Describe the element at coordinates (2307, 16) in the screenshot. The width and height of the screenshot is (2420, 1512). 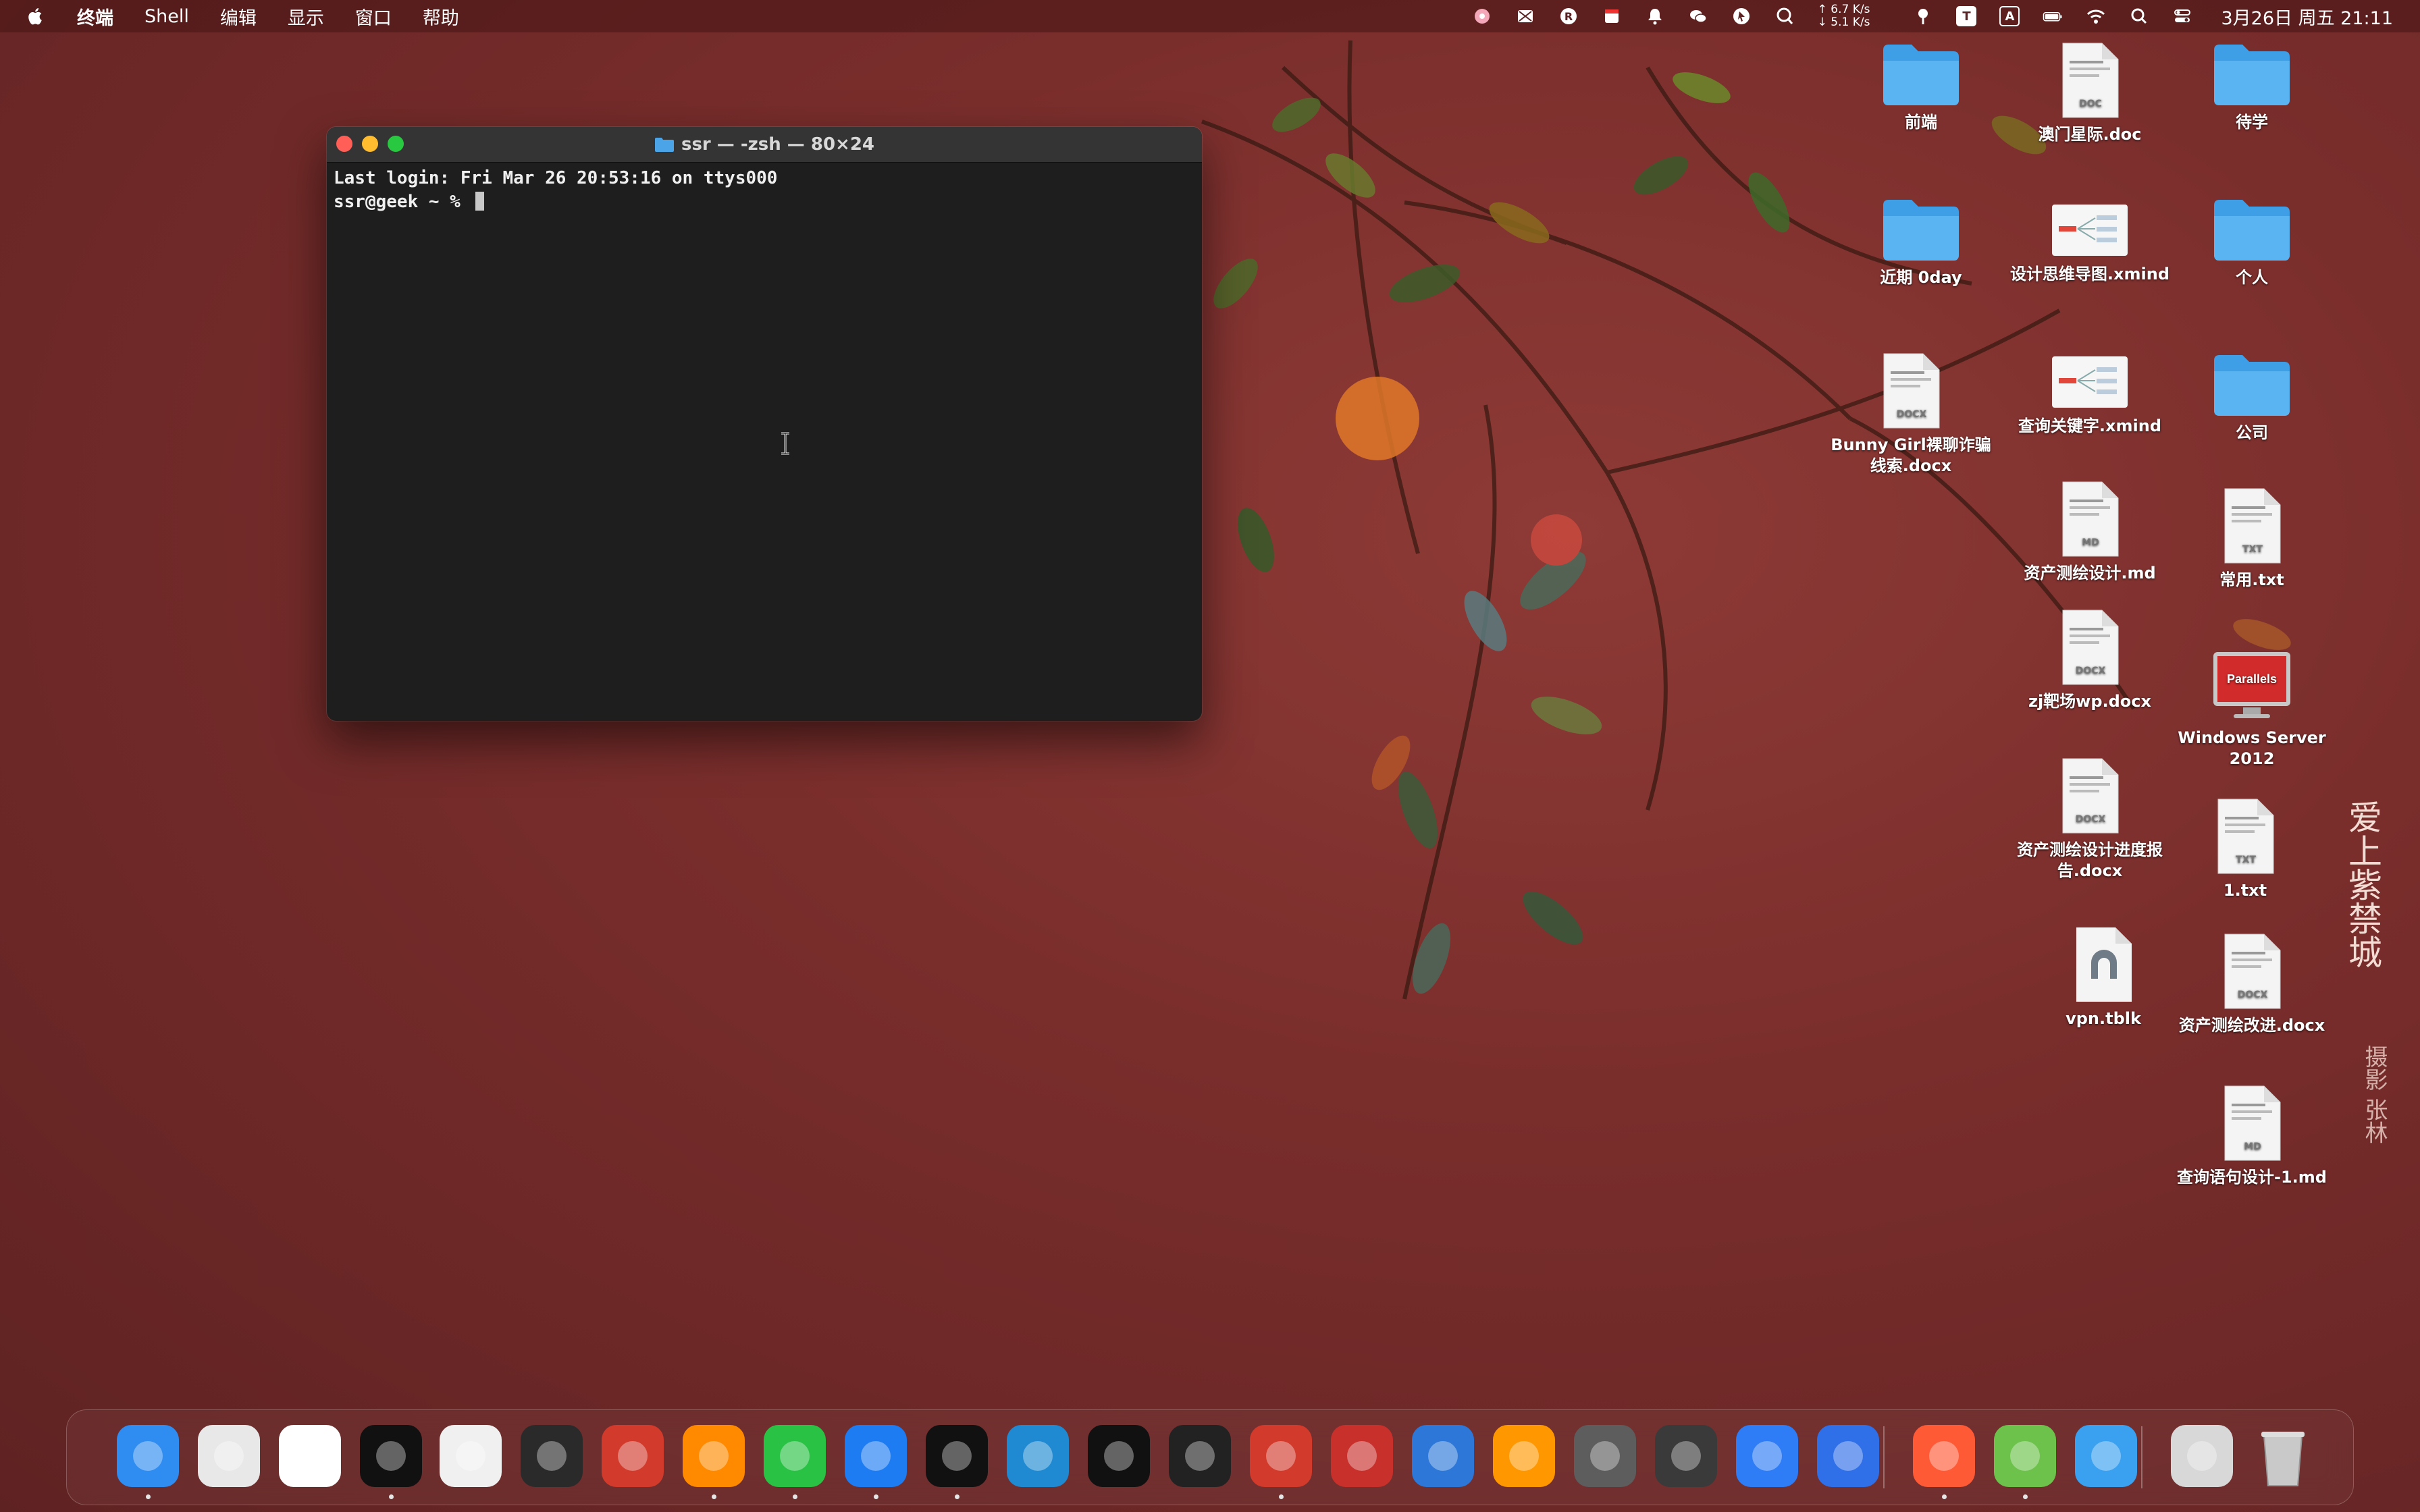
I see `menu-clock: 3月26日 周五 21:11` at that location.